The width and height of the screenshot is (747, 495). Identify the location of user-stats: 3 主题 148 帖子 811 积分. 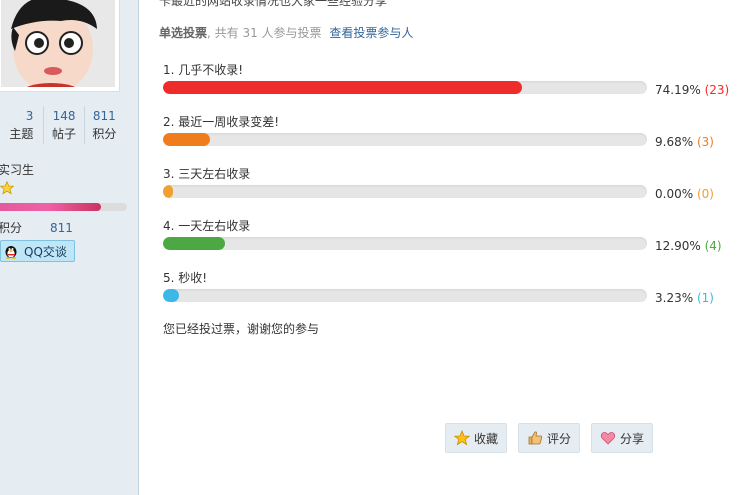
(62, 125).